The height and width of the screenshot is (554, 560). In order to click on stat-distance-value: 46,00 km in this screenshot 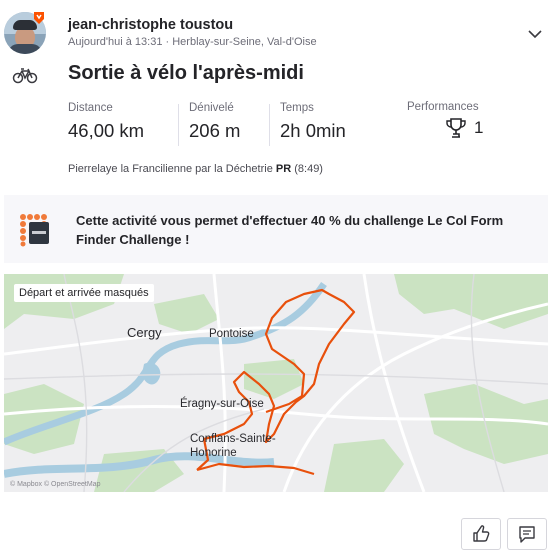, I will do `click(106, 130)`.